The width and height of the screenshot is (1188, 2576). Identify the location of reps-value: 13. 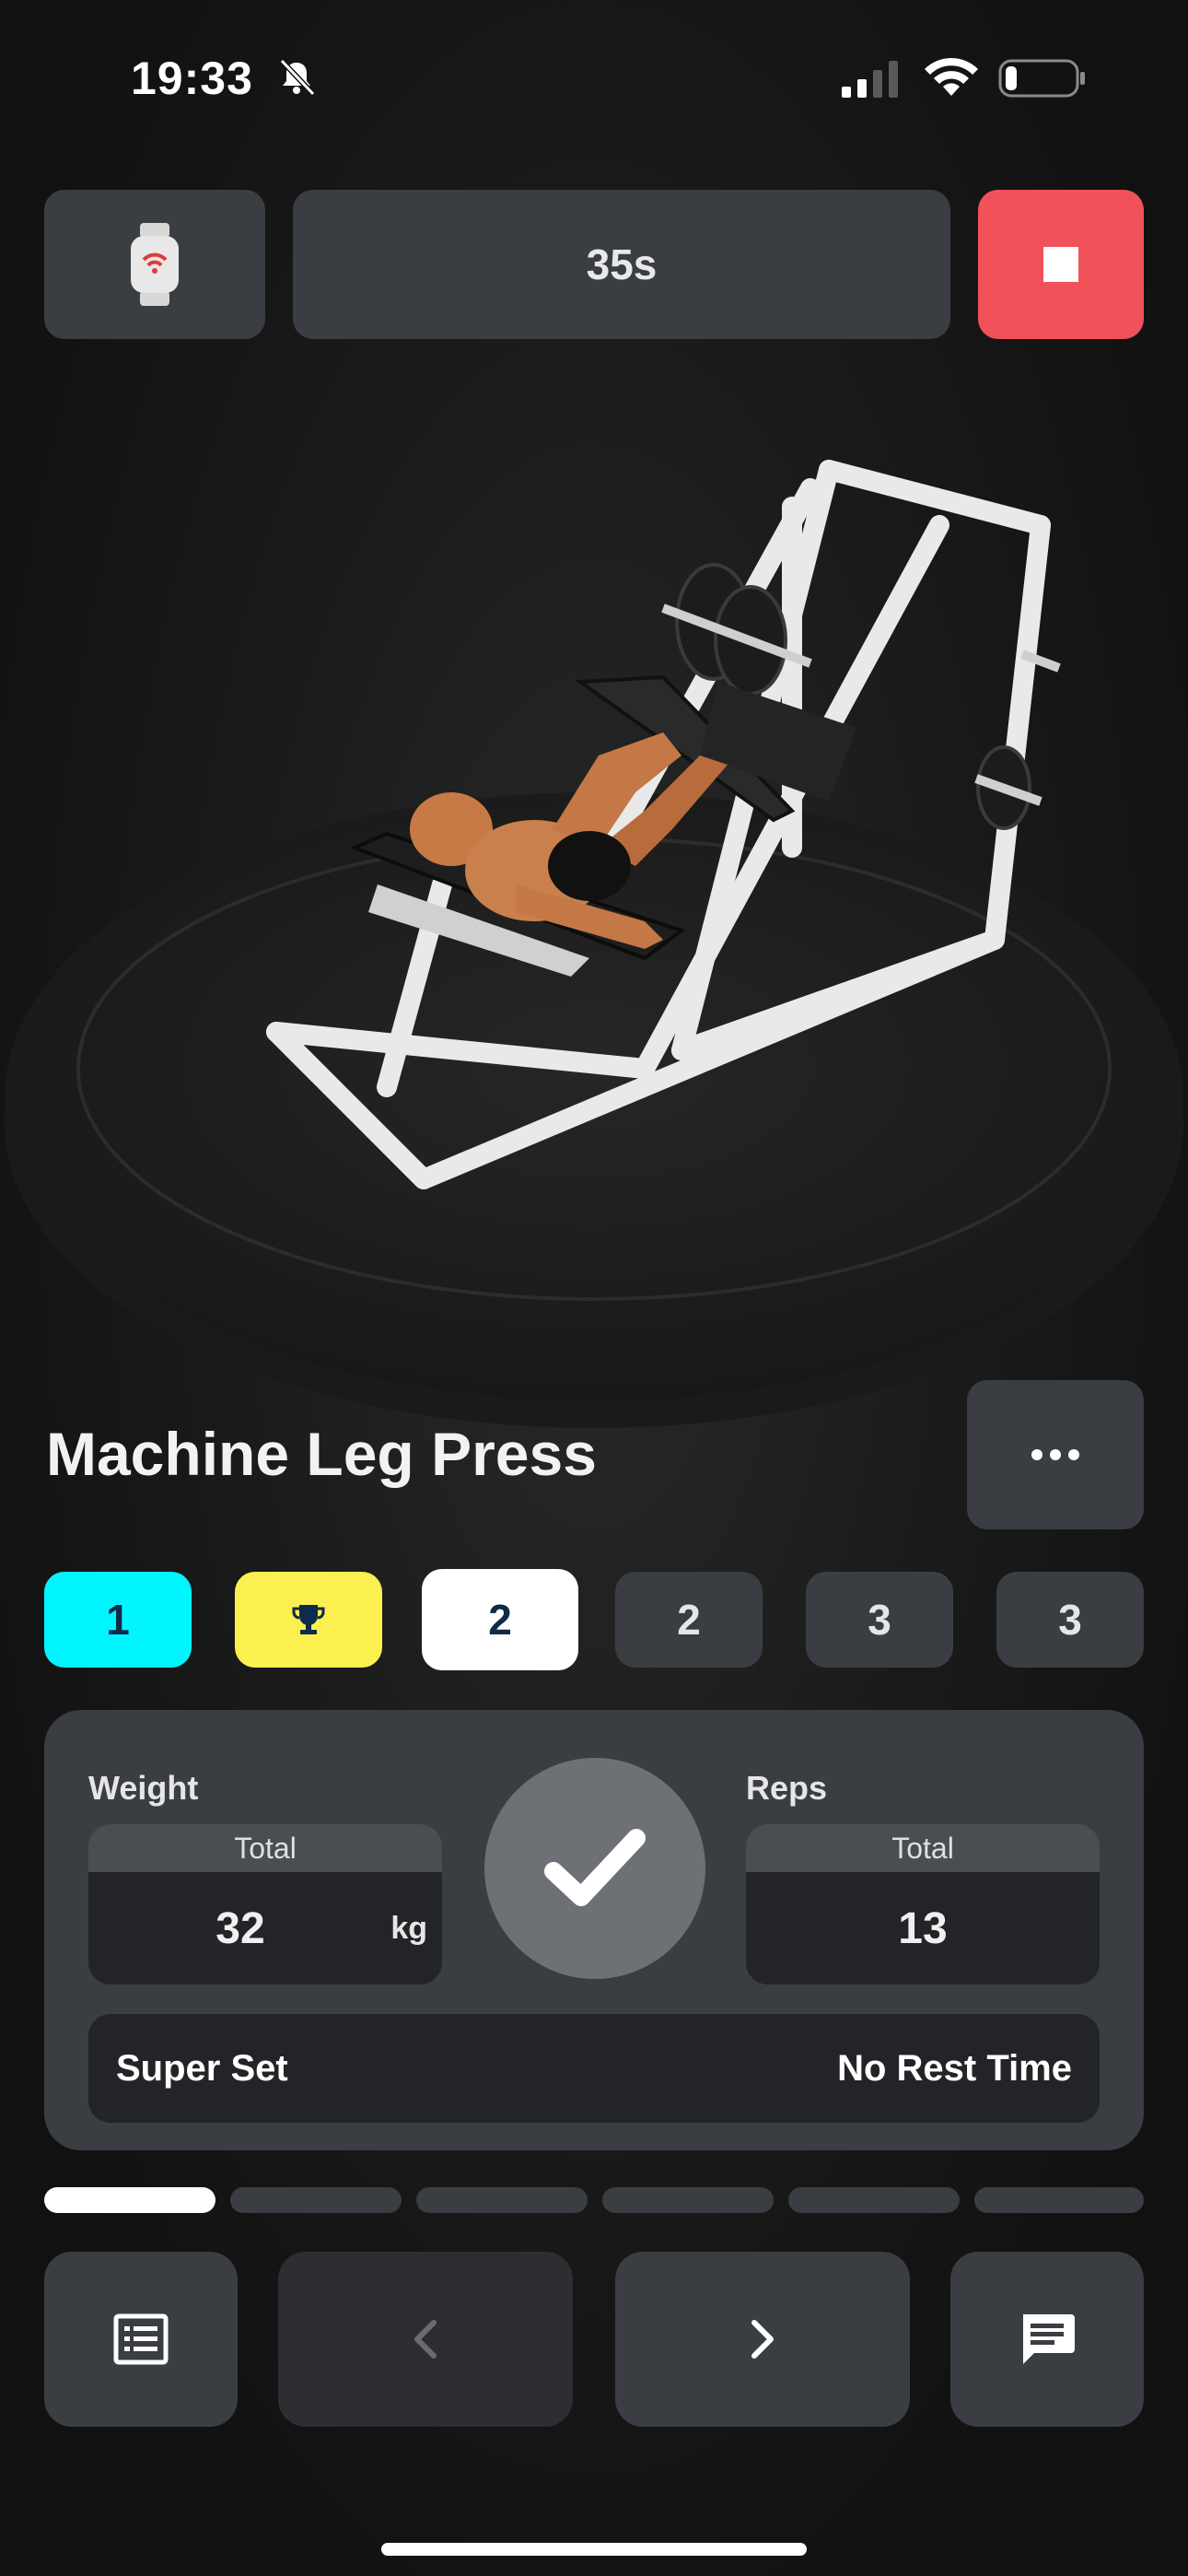
(923, 1928).